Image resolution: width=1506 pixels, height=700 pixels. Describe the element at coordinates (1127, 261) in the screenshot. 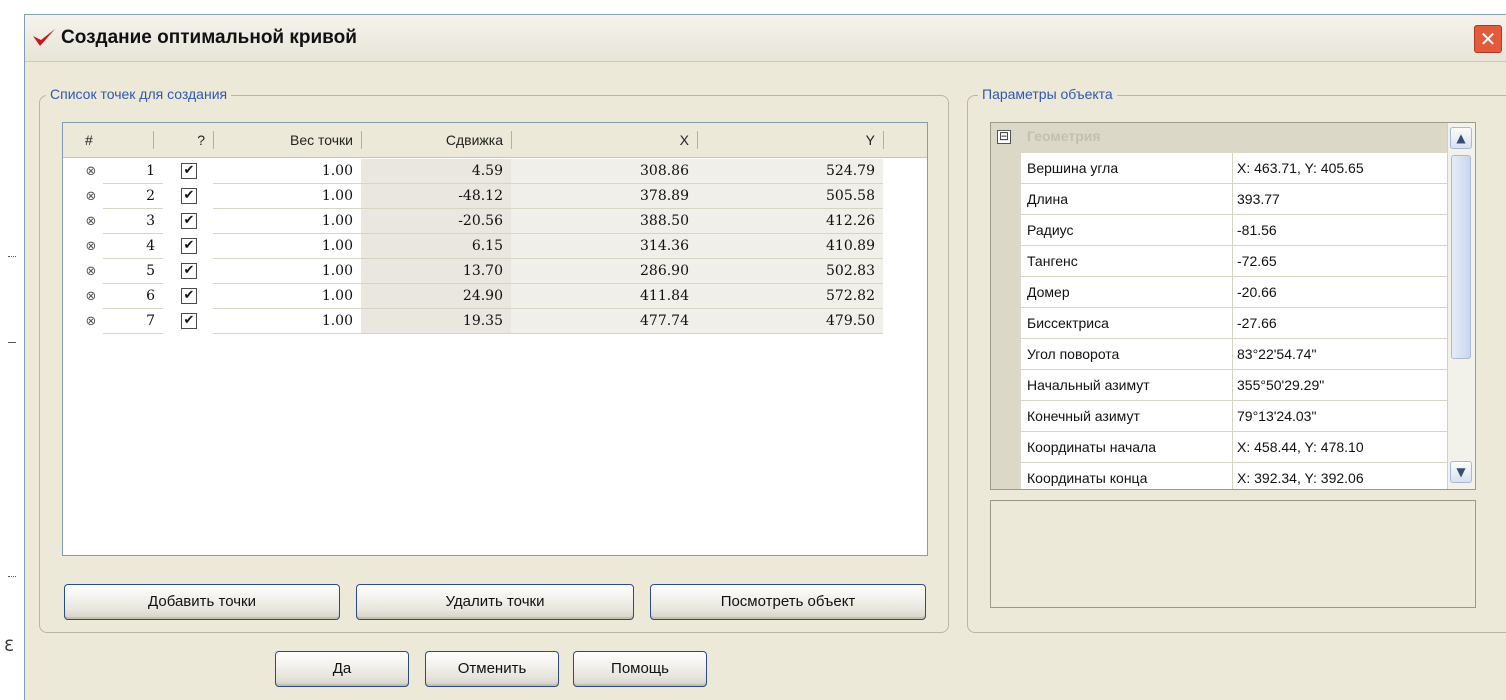

I see `property-name: Тангенс` at that location.